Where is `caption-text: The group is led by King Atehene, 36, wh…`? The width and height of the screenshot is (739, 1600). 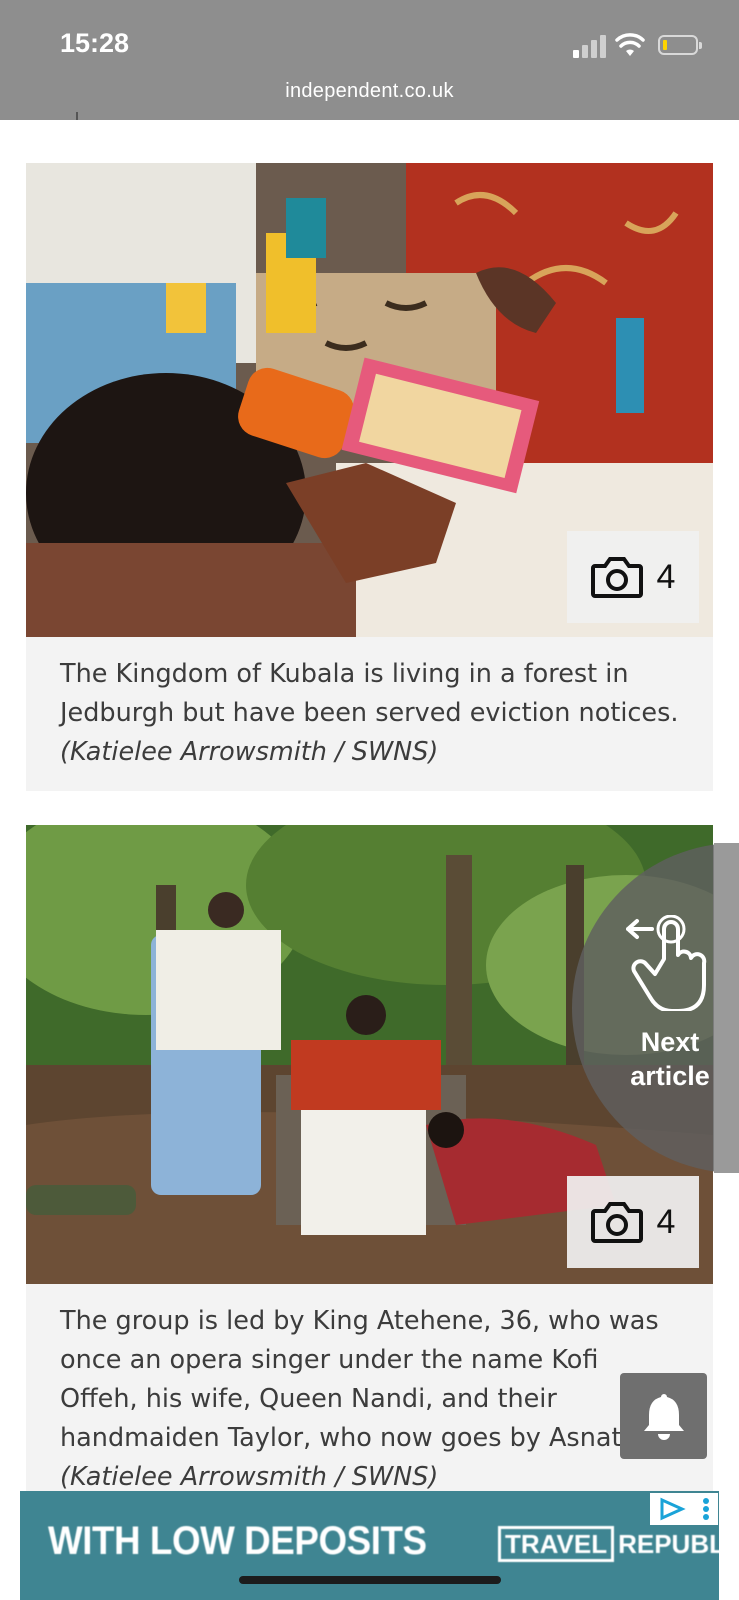
caption-text: The group is led by King Atehene, 36, wh… is located at coordinates (359, 1379).